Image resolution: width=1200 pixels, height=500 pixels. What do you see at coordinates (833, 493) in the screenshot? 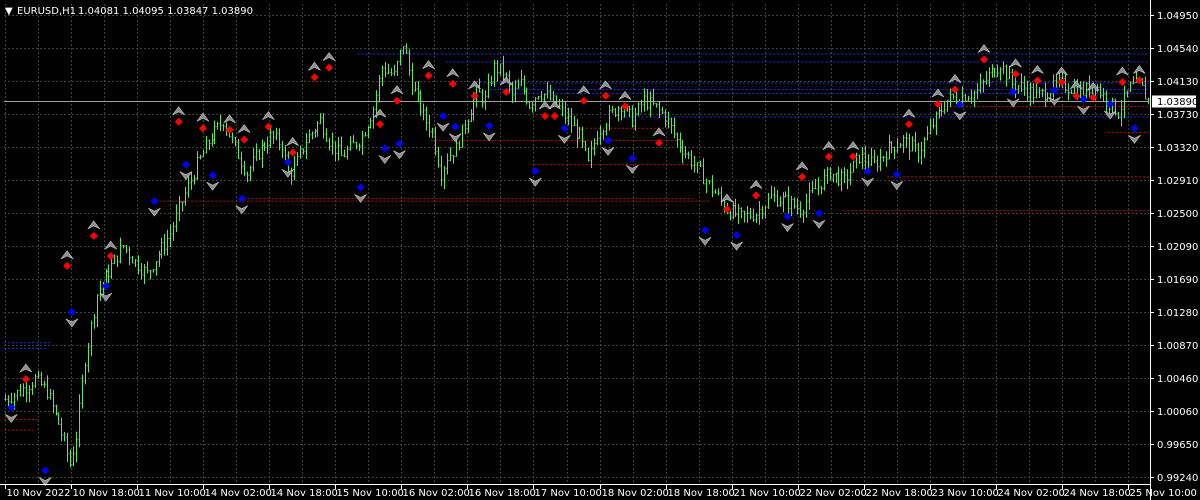
I see `time-tick-label: 22 Nov 02:00` at bounding box center [833, 493].